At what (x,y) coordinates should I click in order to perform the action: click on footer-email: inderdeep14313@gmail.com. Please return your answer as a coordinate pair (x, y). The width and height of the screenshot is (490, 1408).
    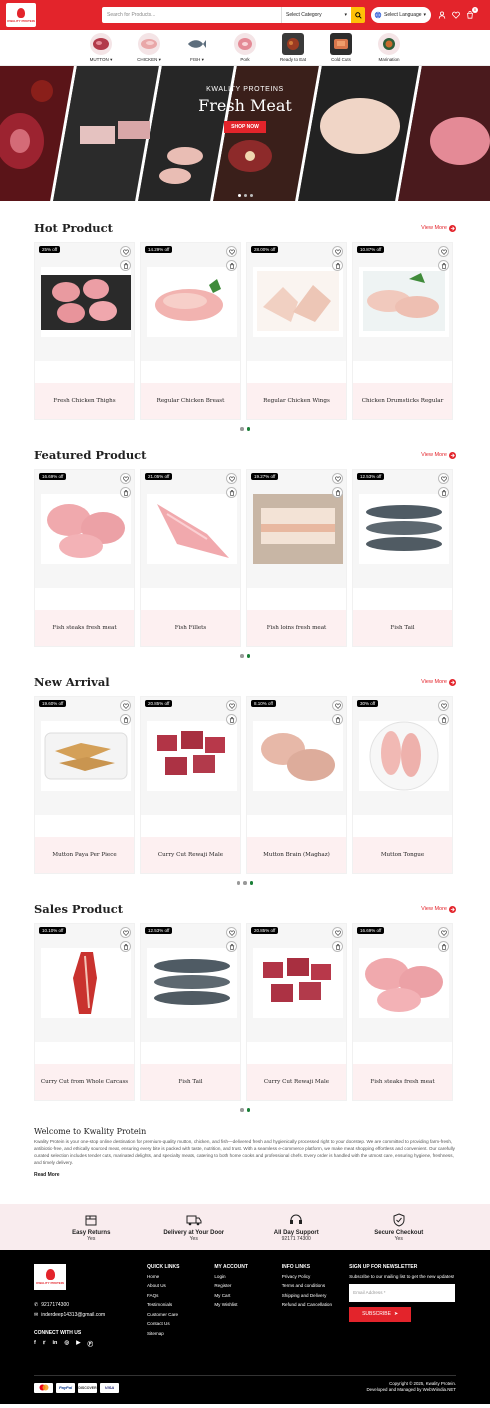
    Looking at the image, I should click on (73, 1315).